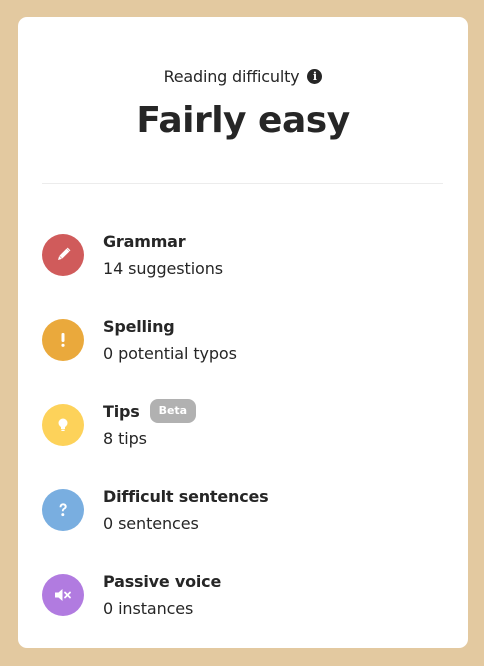  What do you see at coordinates (63, 425) in the screenshot?
I see `lightbulb-icon` at bounding box center [63, 425].